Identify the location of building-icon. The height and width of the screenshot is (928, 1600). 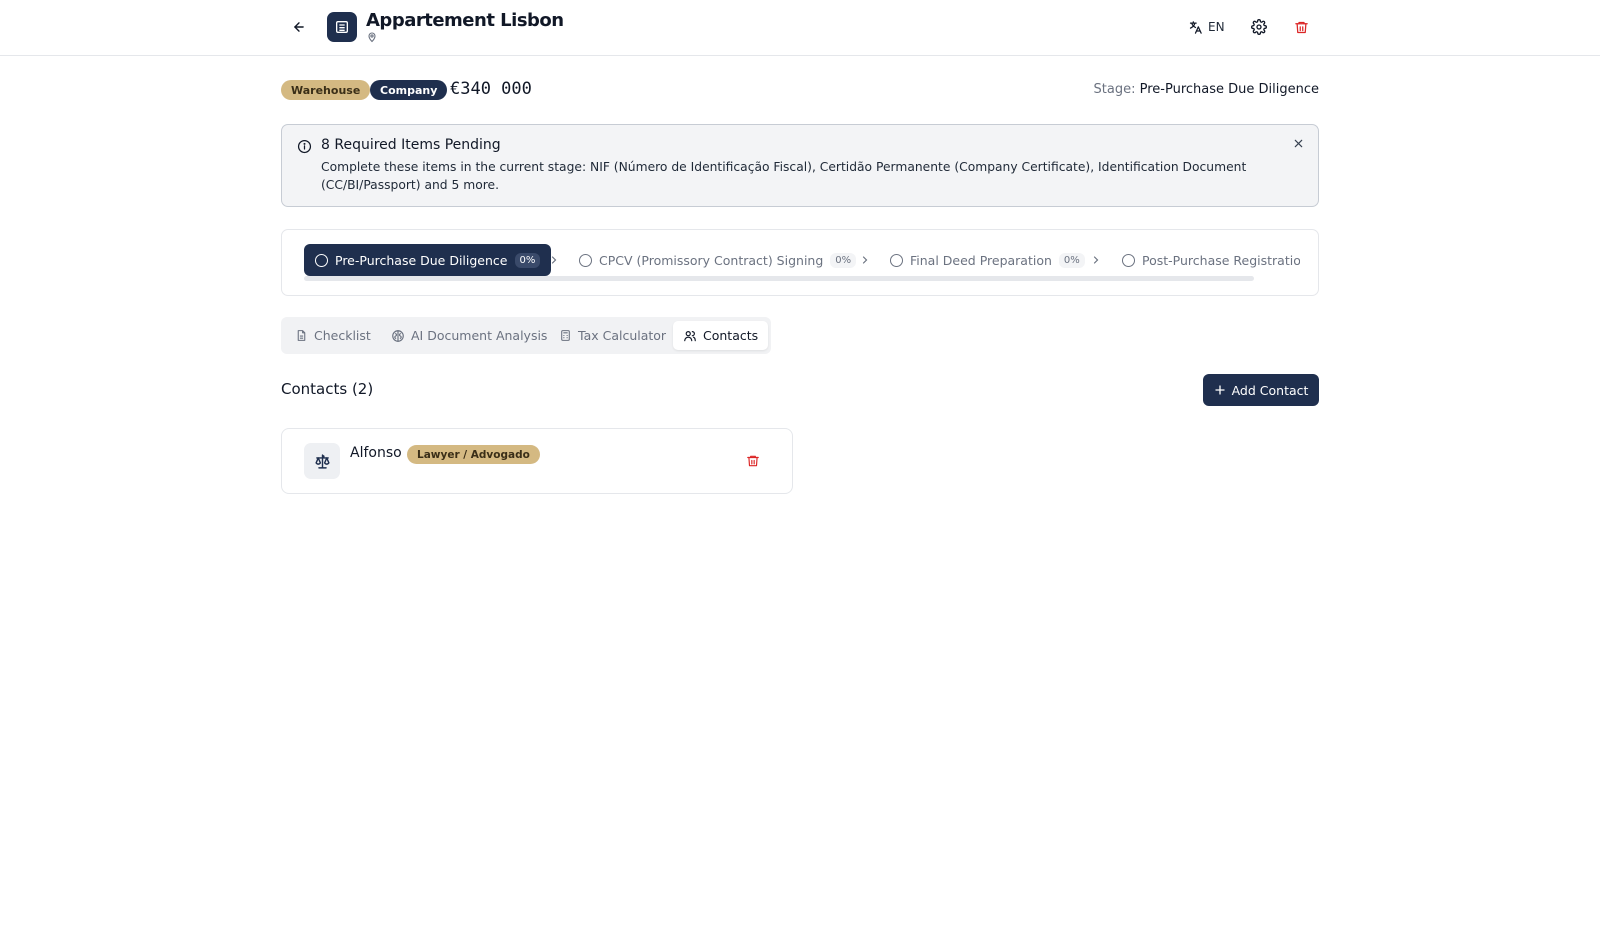
(342, 27).